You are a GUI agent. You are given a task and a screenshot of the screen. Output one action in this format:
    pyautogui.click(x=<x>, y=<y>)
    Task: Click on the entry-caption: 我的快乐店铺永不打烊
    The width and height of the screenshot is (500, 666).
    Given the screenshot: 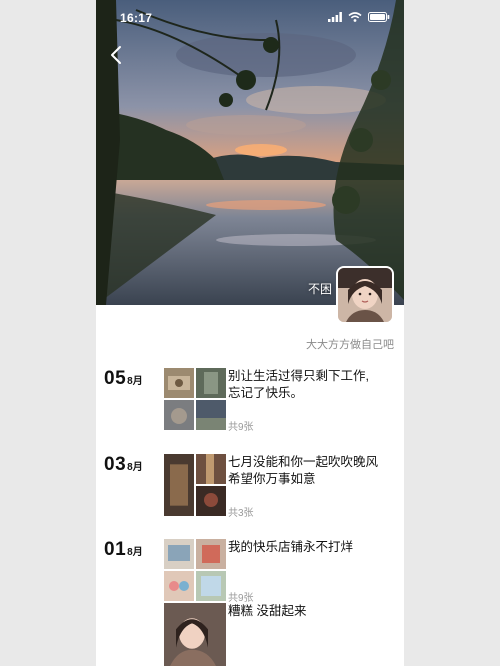 What is the action you would take?
    pyautogui.click(x=312, y=547)
    